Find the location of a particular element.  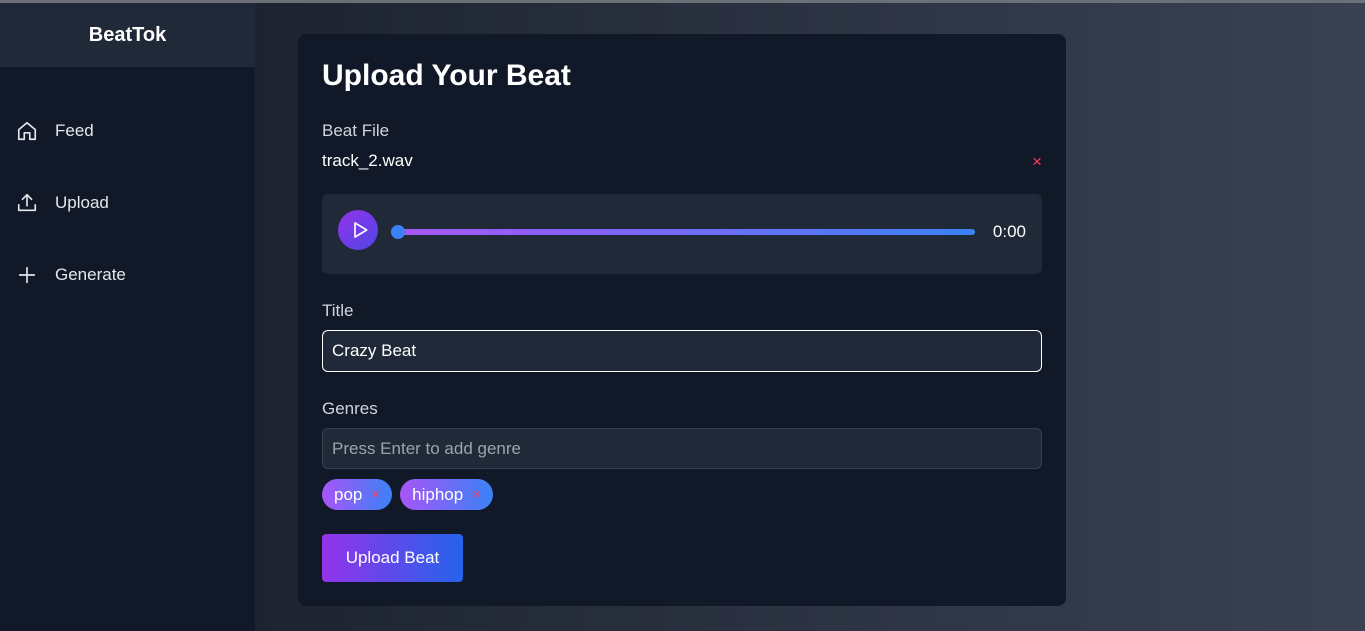

page-title: Upload Your Beat is located at coordinates (446, 75).